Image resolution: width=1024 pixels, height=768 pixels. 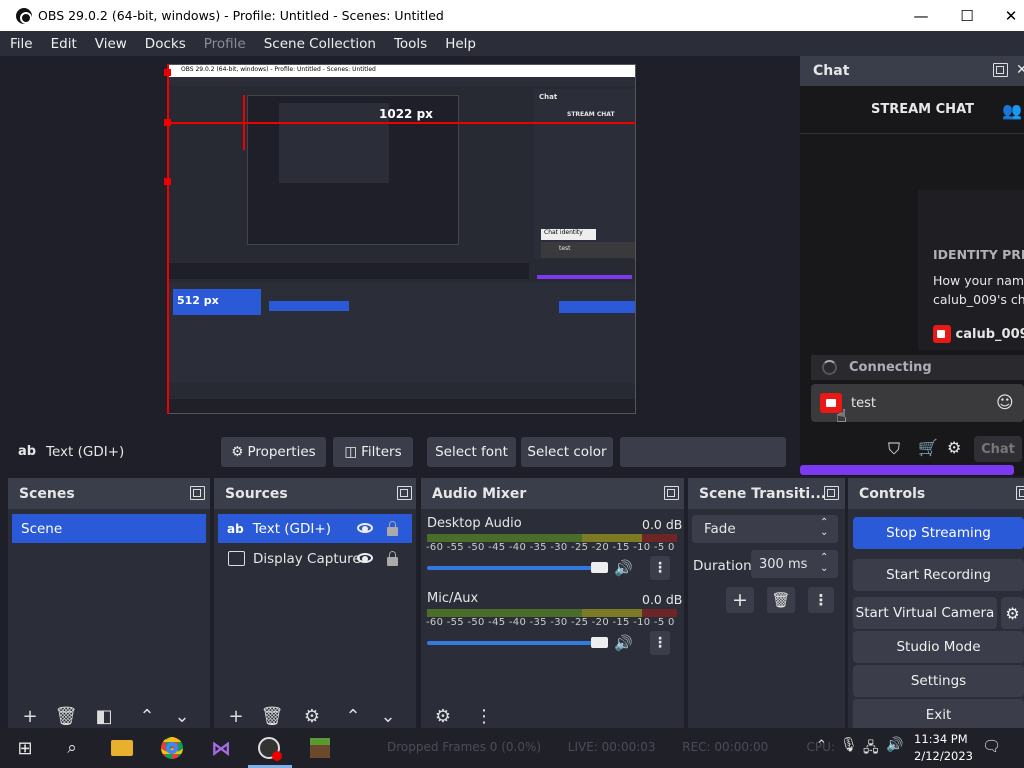 I want to click on virtual-camera-settings-icon: ⚙, so click(x=1012, y=613).